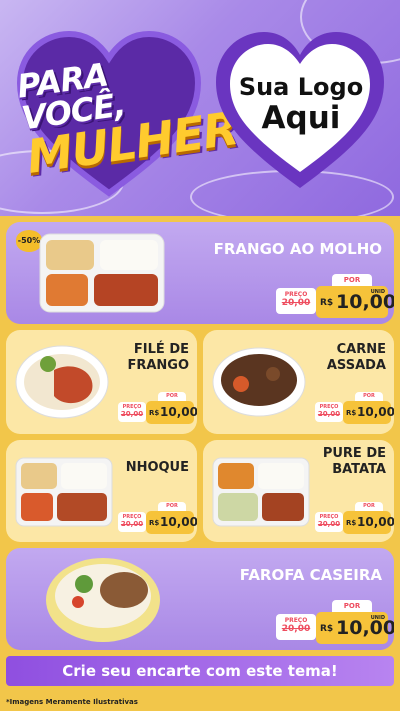  What do you see at coordinates (200, 671) in the screenshot?
I see `cta-banner: Crie seu encarte com este tema!` at bounding box center [200, 671].